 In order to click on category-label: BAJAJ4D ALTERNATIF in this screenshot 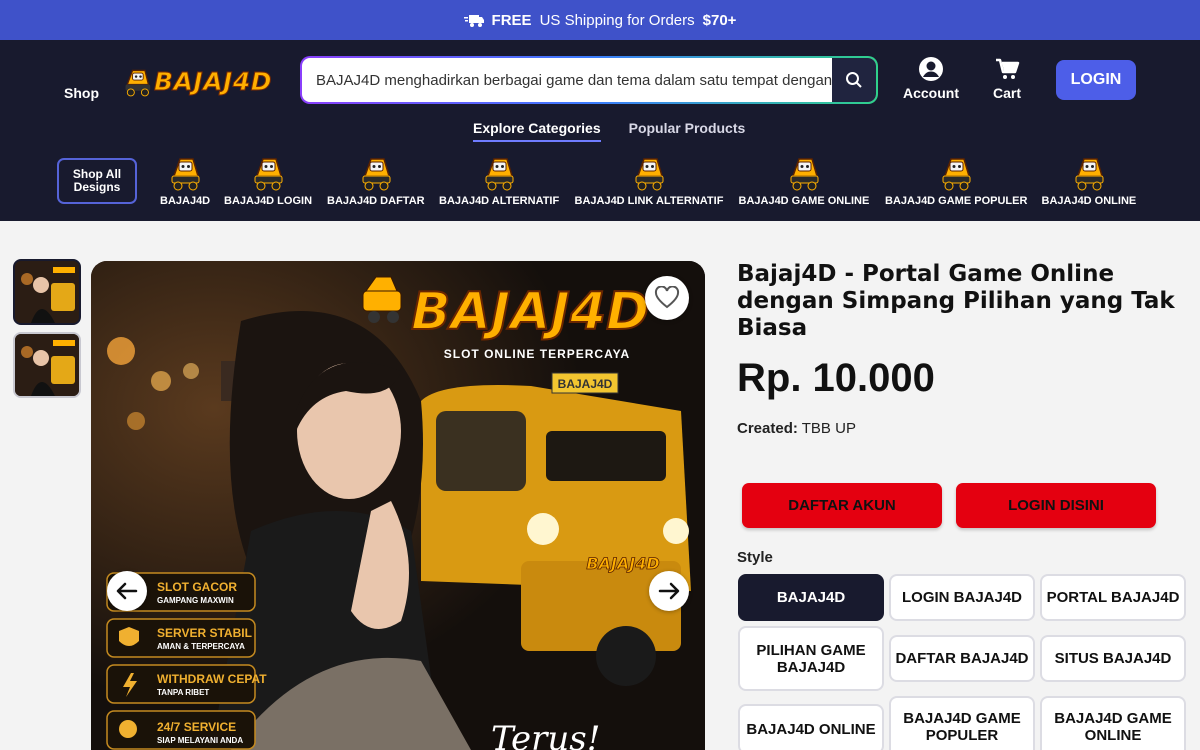, I will do `click(499, 201)`.